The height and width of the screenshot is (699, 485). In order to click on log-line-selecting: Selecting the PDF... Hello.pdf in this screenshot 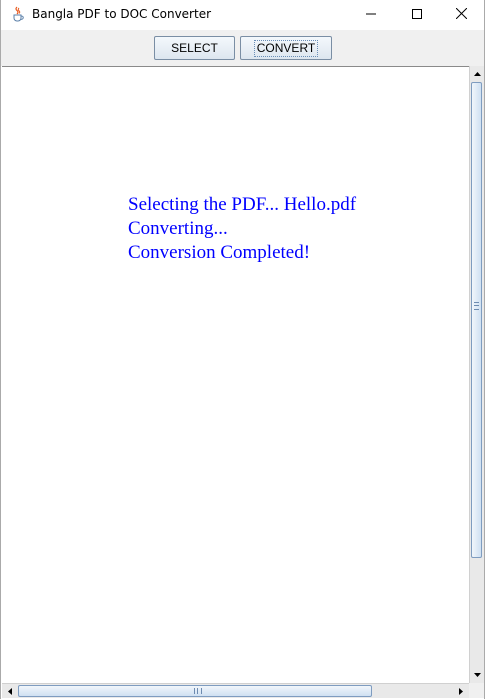, I will do `click(242, 204)`.